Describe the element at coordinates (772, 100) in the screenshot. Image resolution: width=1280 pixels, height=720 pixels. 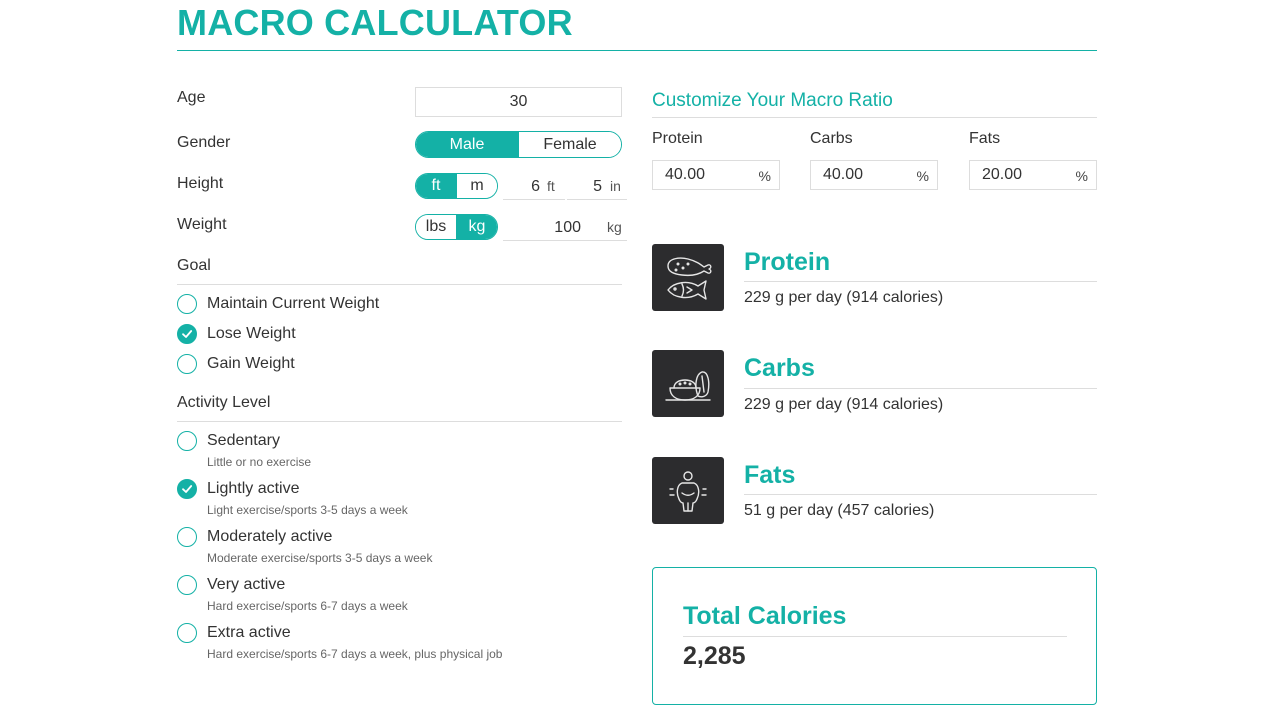
I see `macro-ratio-title: Customize Your Macro Ratio` at that location.